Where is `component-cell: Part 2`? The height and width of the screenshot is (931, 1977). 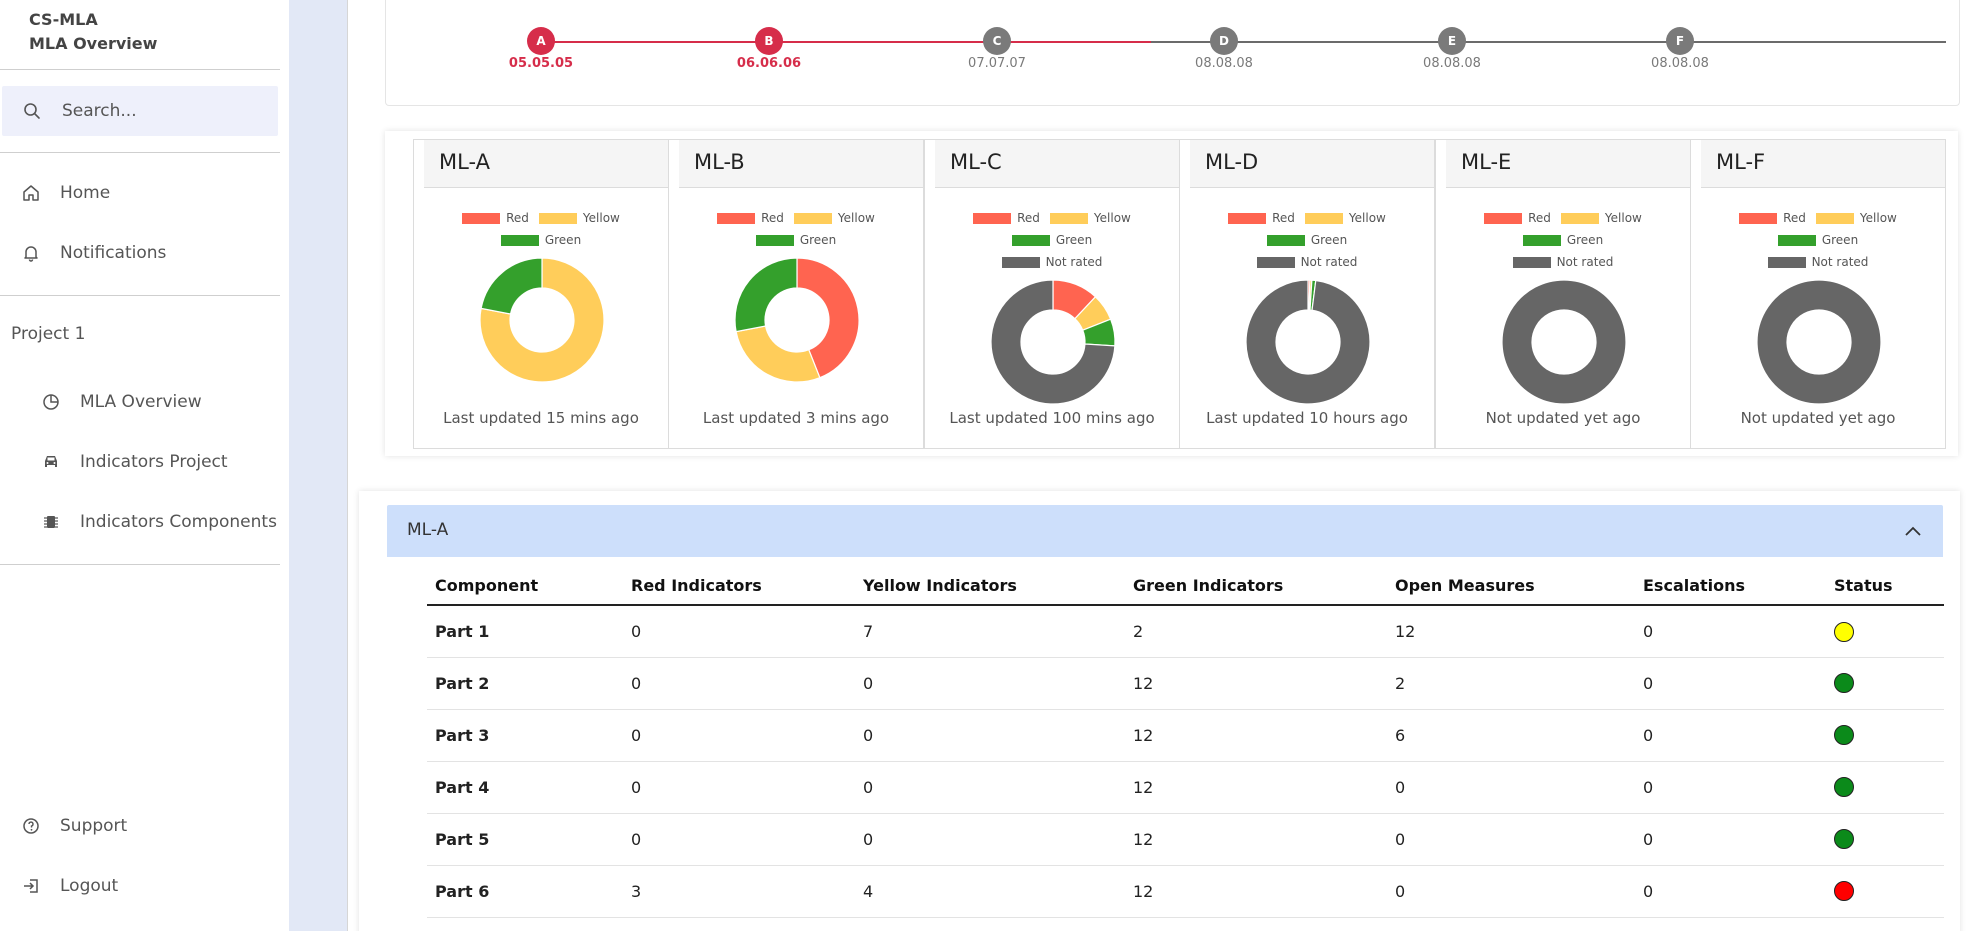 component-cell: Part 2 is located at coordinates (525, 683).